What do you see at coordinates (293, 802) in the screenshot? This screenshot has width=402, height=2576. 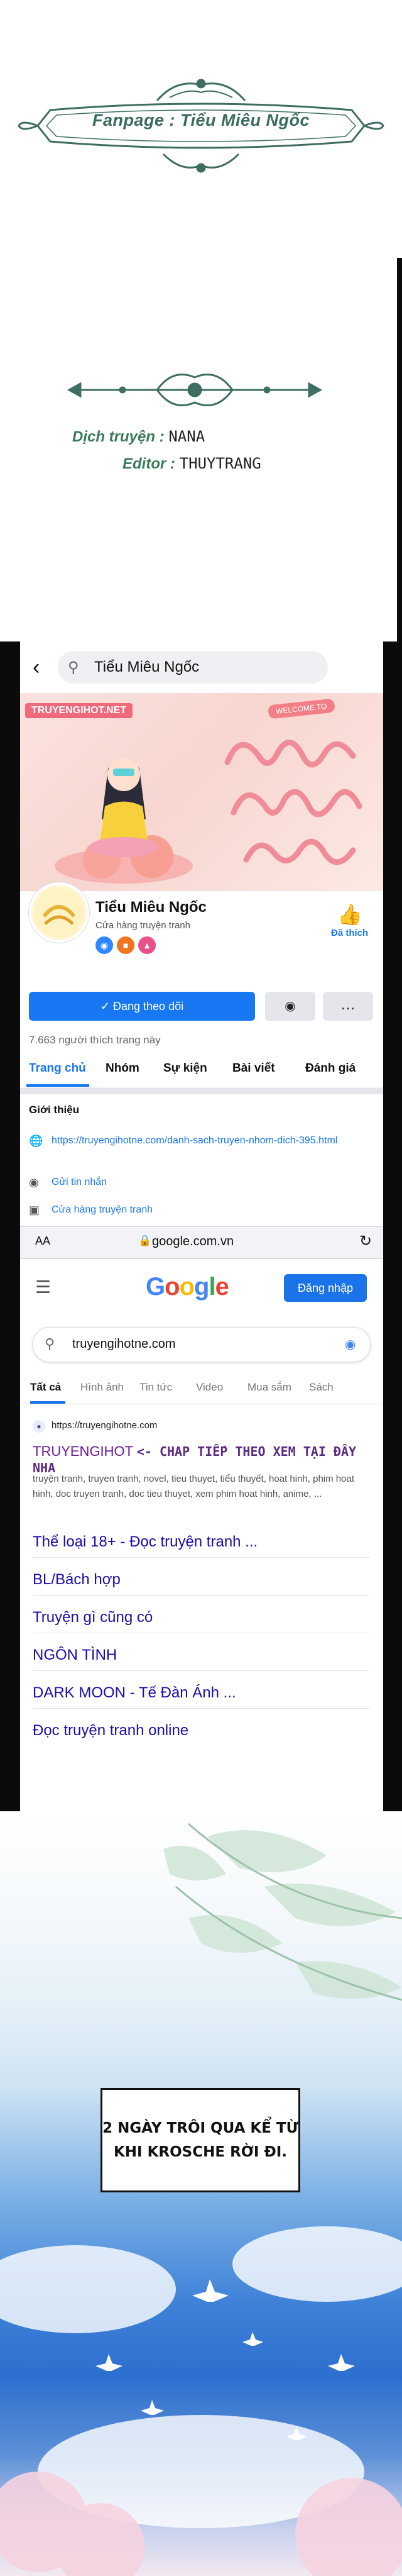 I see `cover-logo-lettering` at bounding box center [293, 802].